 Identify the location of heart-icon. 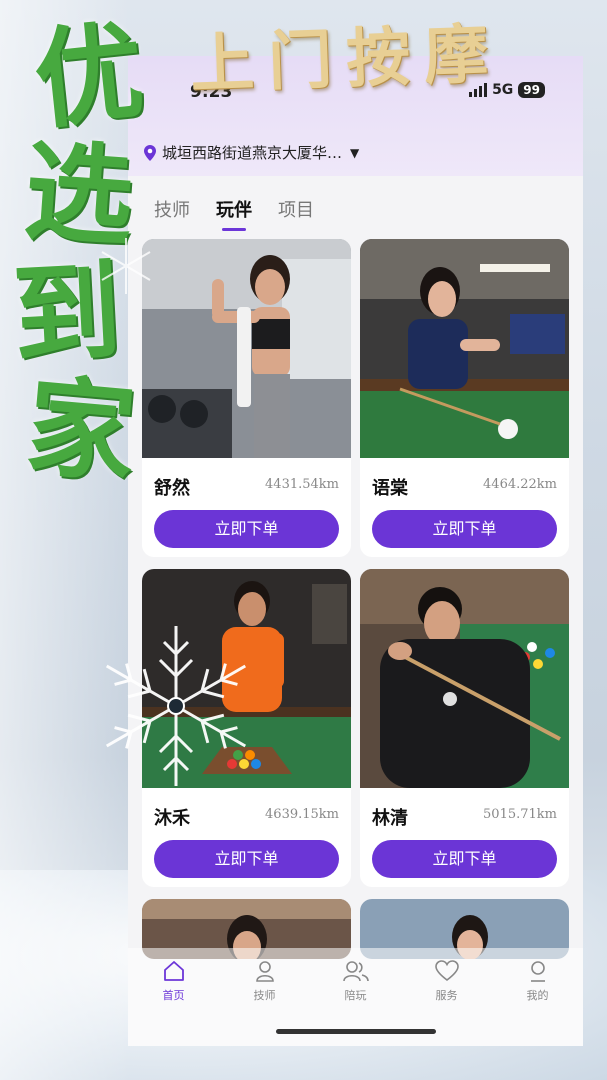
(447, 971).